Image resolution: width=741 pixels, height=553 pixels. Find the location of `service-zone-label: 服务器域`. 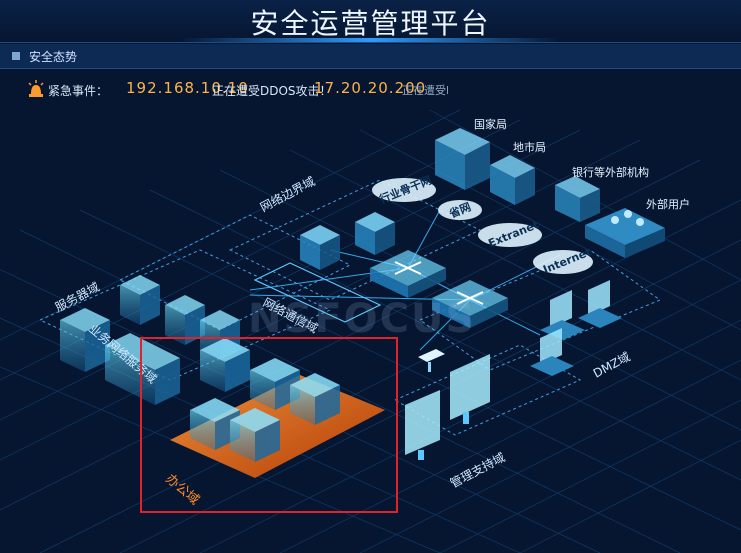

service-zone-label: 服务器域 is located at coordinates (76, 297).